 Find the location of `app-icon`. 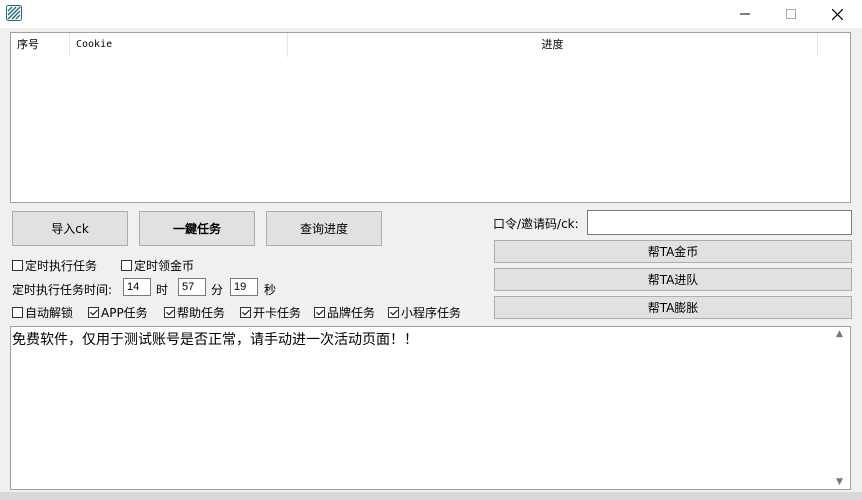

app-icon is located at coordinates (14, 13).